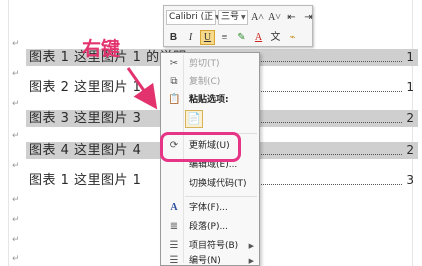  Describe the element at coordinates (224, 37) in the screenshot. I see `center-align-icon: ≡` at that location.